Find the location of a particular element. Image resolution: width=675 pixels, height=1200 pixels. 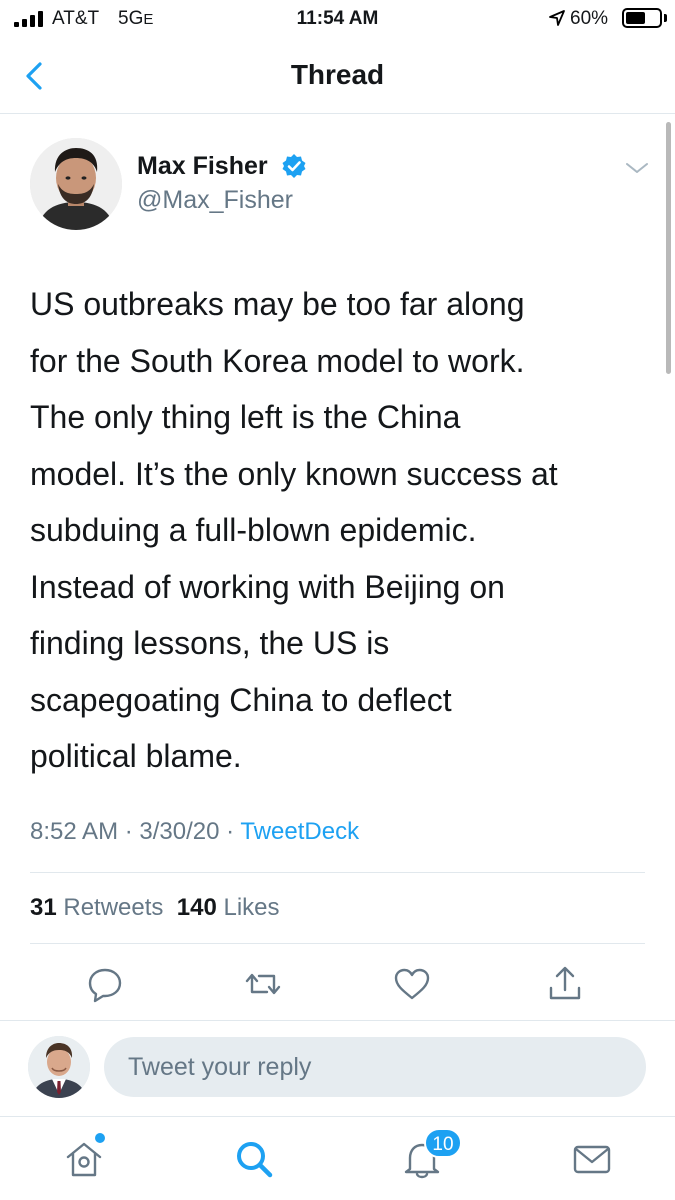

reply-bar is located at coordinates (337, 1068).